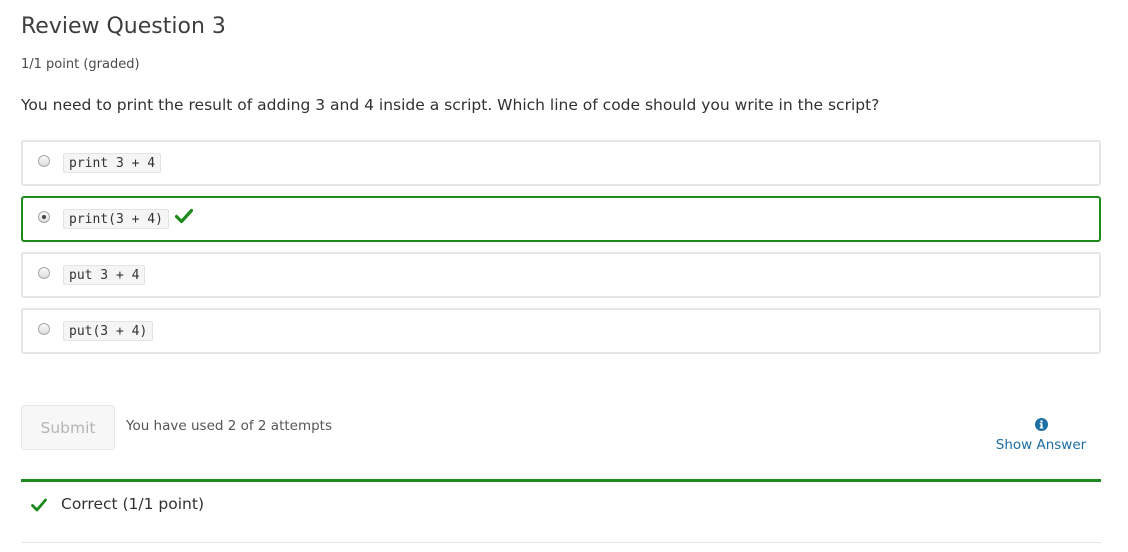 The width and height of the screenshot is (1128, 552). Describe the element at coordinates (123, 26) in the screenshot. I see `page-title: Review Question 3` at that location.